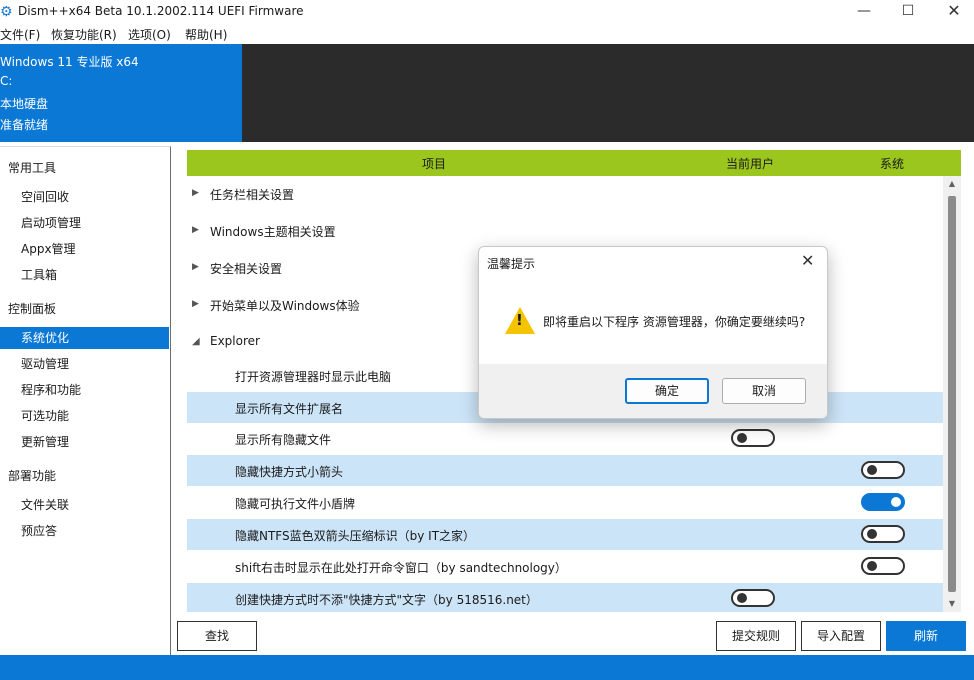 The width and height of the screenshot is (974, 680). Describe the element at coordinates (295, 504) in the screenshot. I see `option-label: 隐藏可执行文件小盾牌` at that location.